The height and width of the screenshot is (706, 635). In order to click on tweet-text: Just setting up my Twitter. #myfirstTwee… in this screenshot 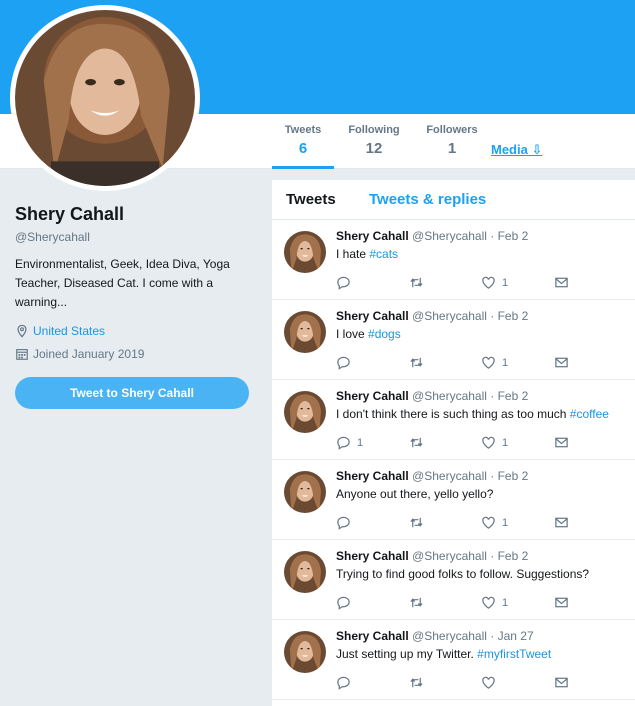, I will do `click(443, 654)`.